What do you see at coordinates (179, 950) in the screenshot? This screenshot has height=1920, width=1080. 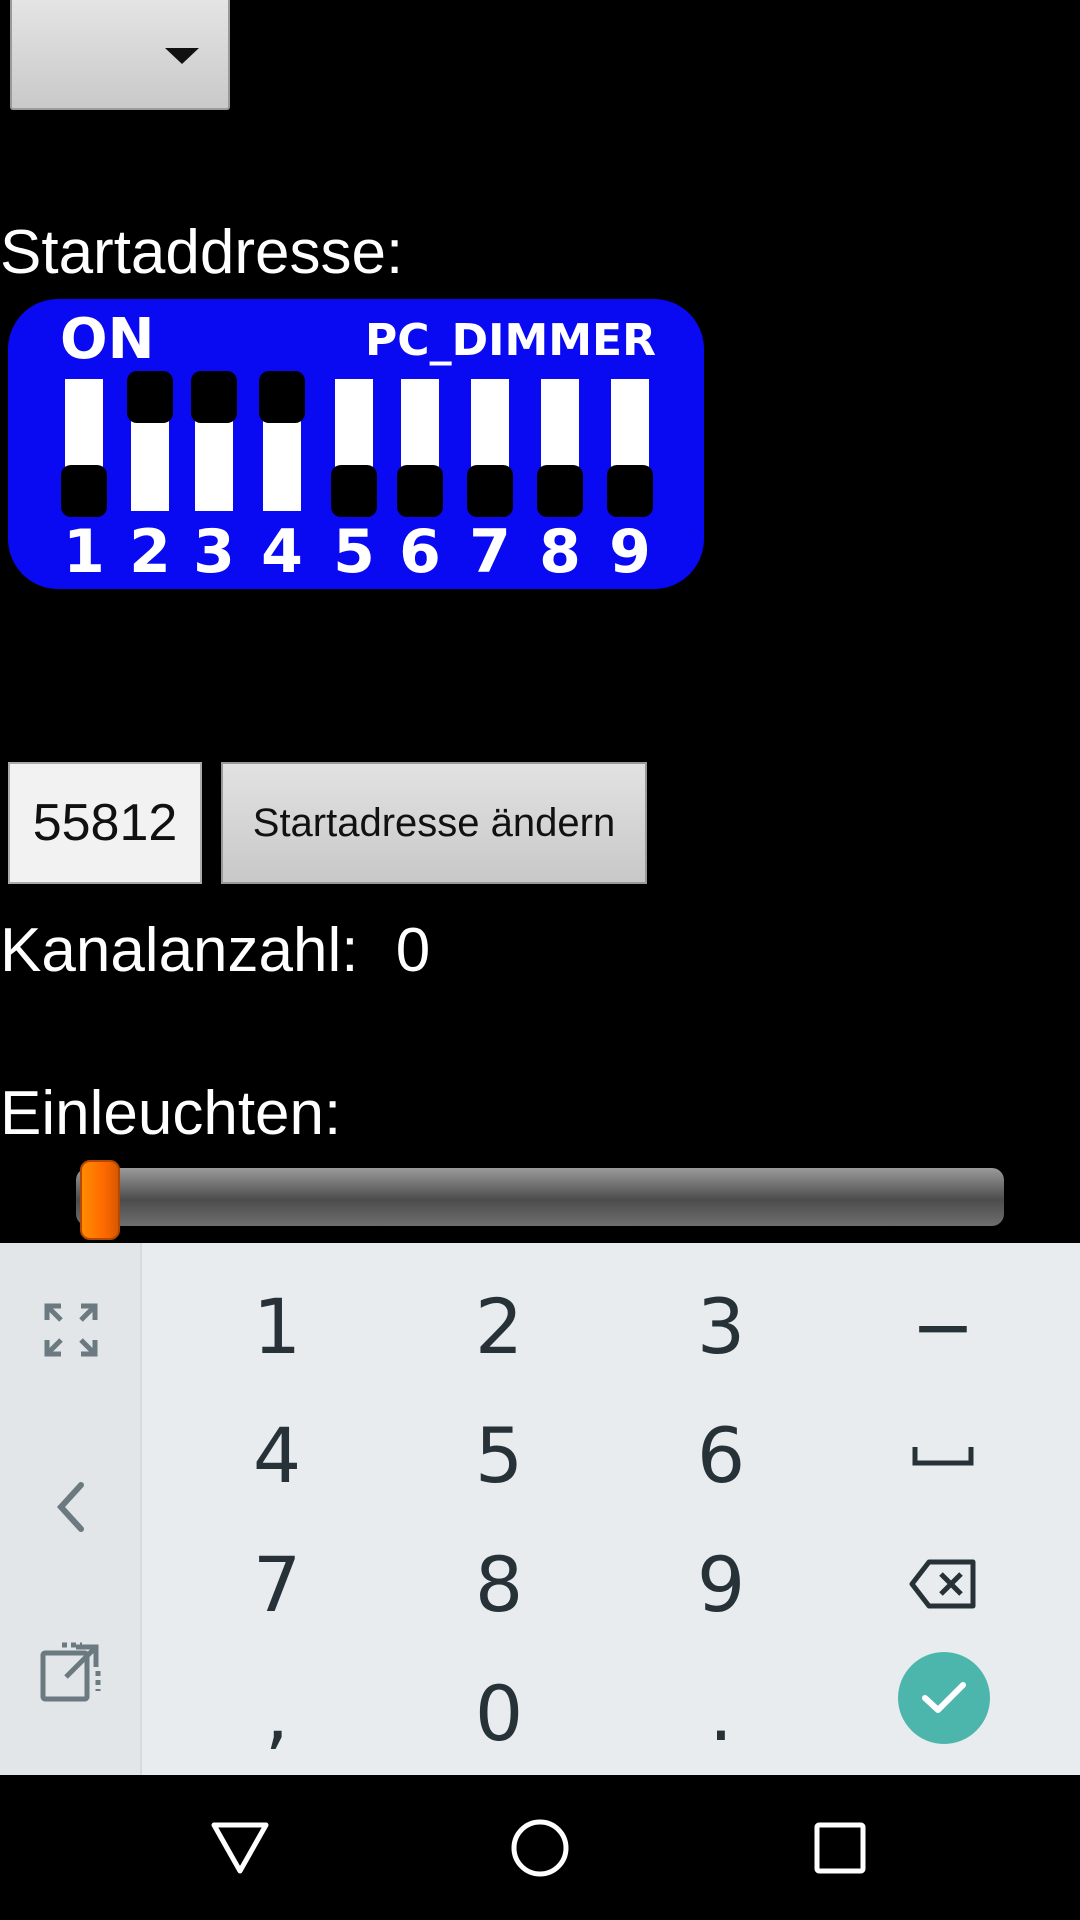 I see `channel-count-label: Kanalanzahl:` at bounding box center [179, 950].